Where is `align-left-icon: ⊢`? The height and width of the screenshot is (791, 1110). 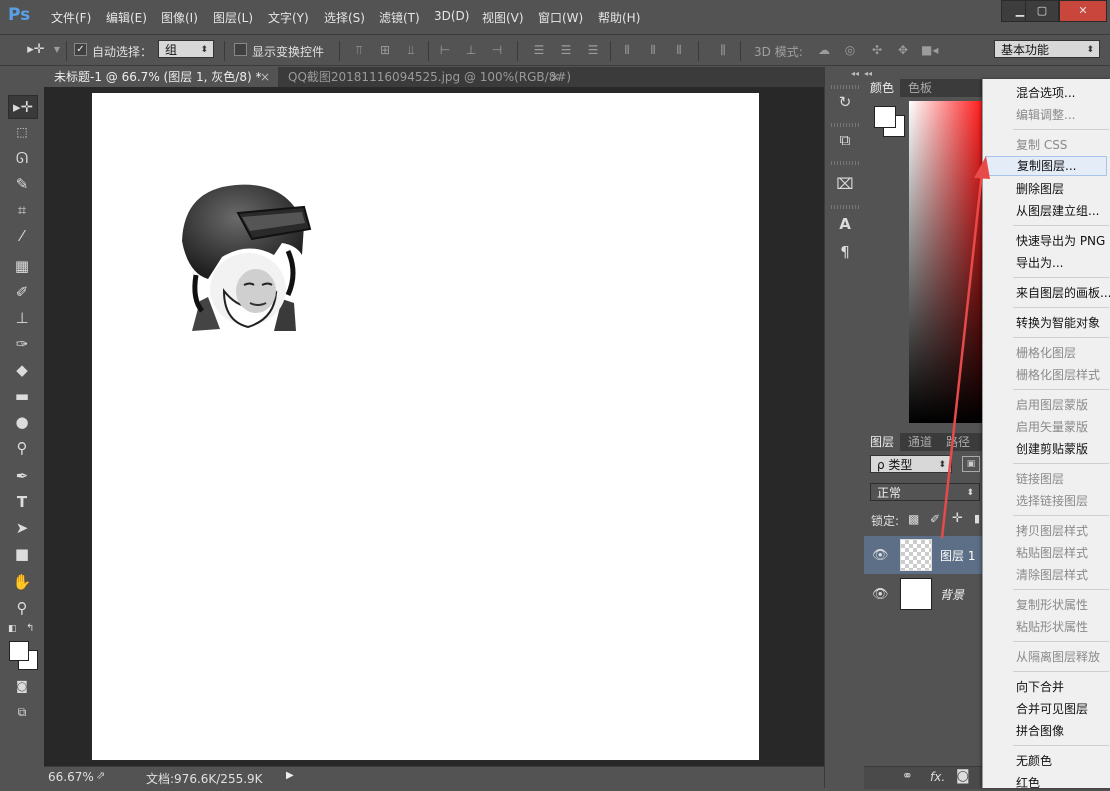 align-left-icon: ⊢ is located at coordinates (445, 50).